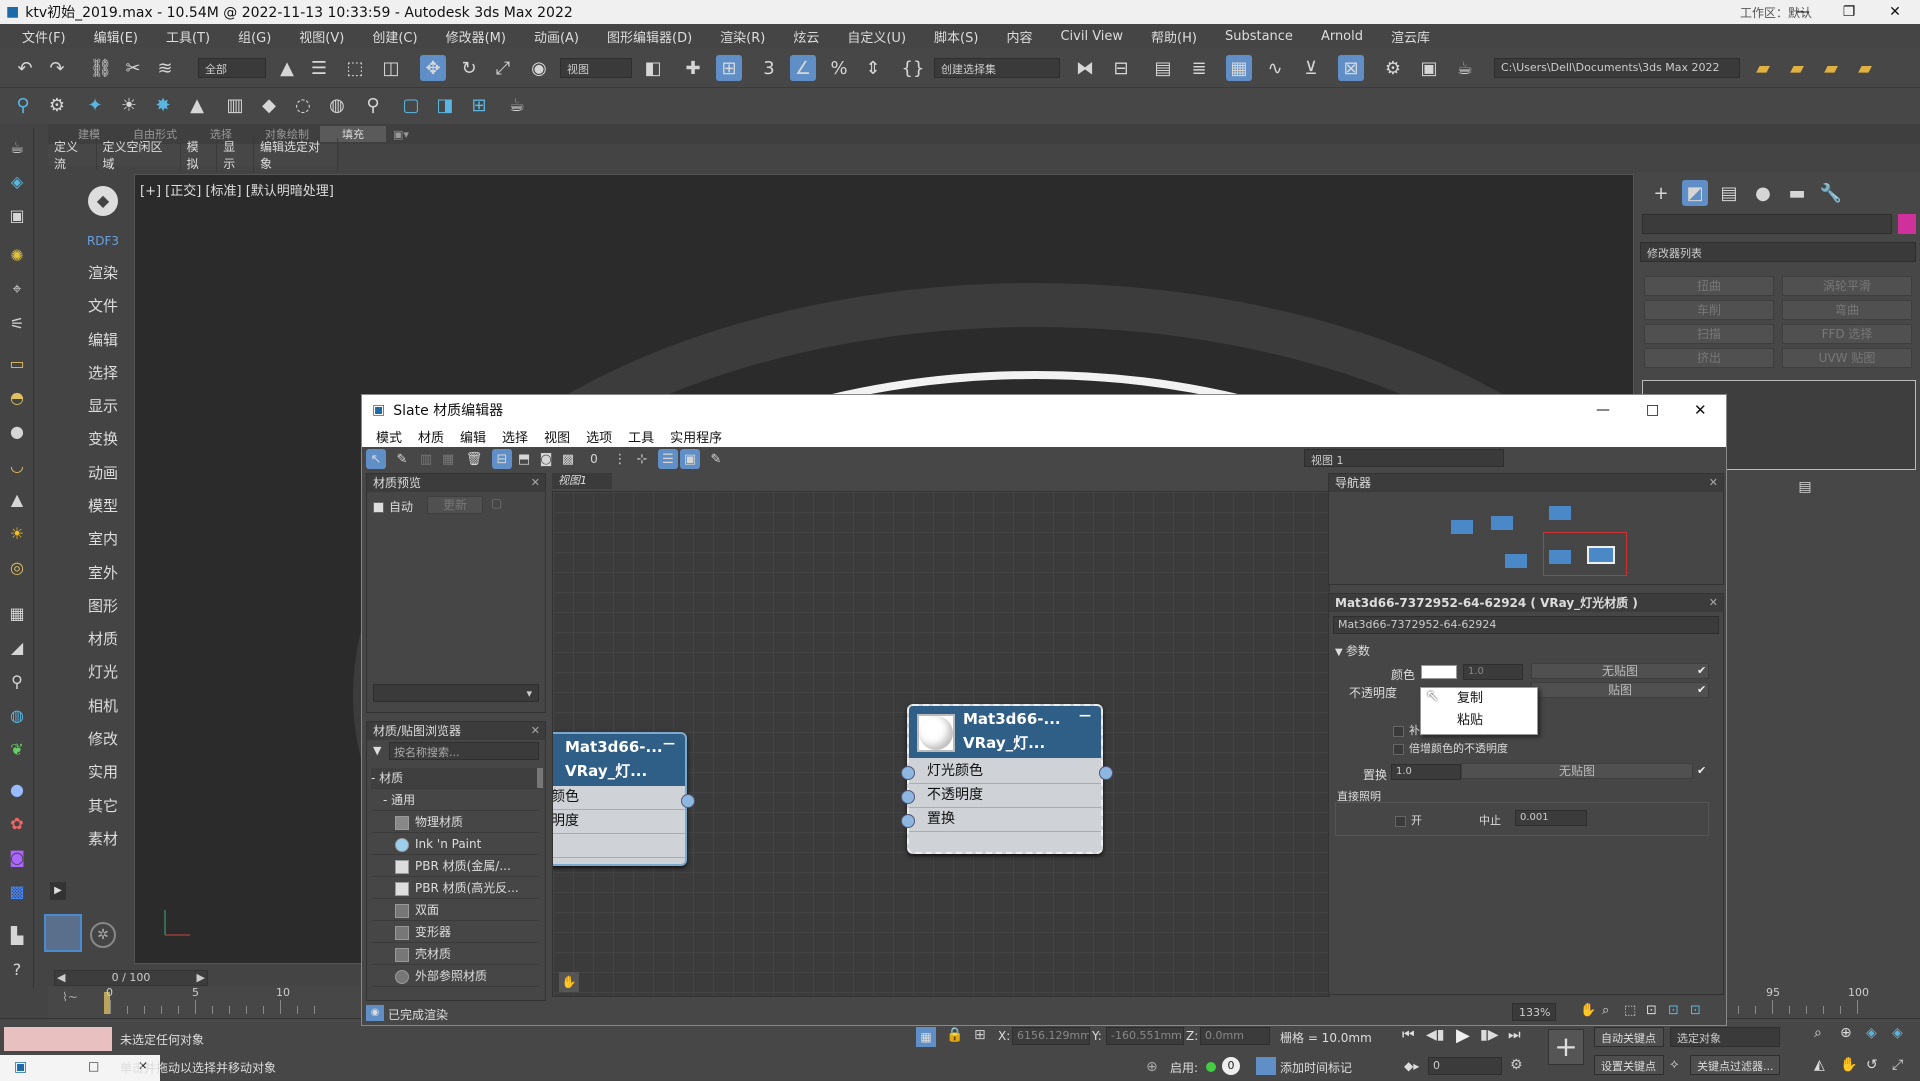 Image resolution: width=1920 pixels, height=1081 pixels. Describe the element at coordinates (1275, 68) in the screenshot. I see `curve-editor-icon: ∿` at that location.